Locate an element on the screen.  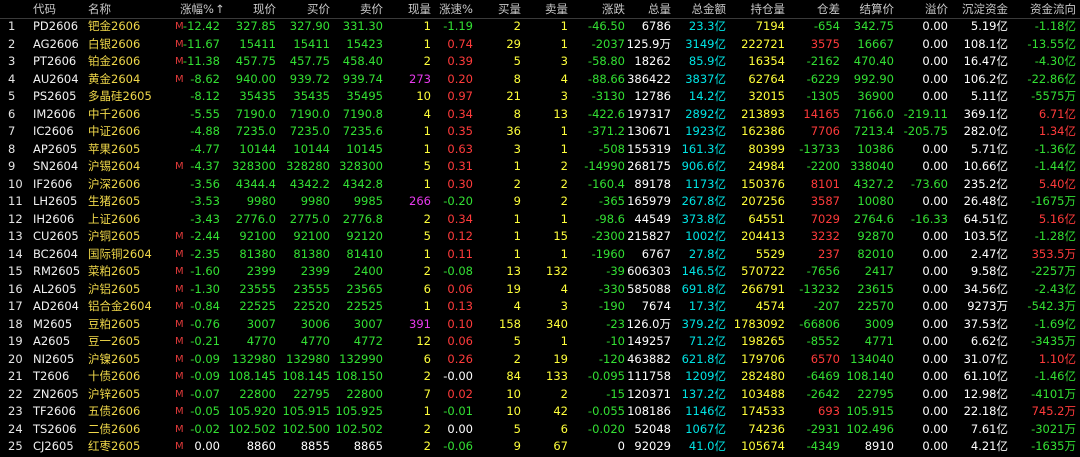
turnover: 17.3亿 is located at coordinates (707, 306).